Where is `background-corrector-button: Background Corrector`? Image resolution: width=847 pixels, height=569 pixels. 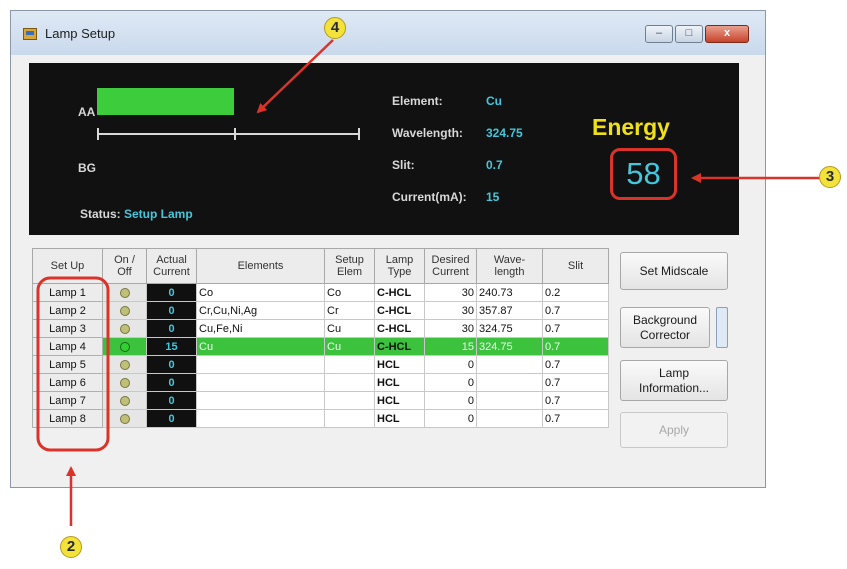
background-corrector-button: Background Corrector is located at coordinates (665, 327).